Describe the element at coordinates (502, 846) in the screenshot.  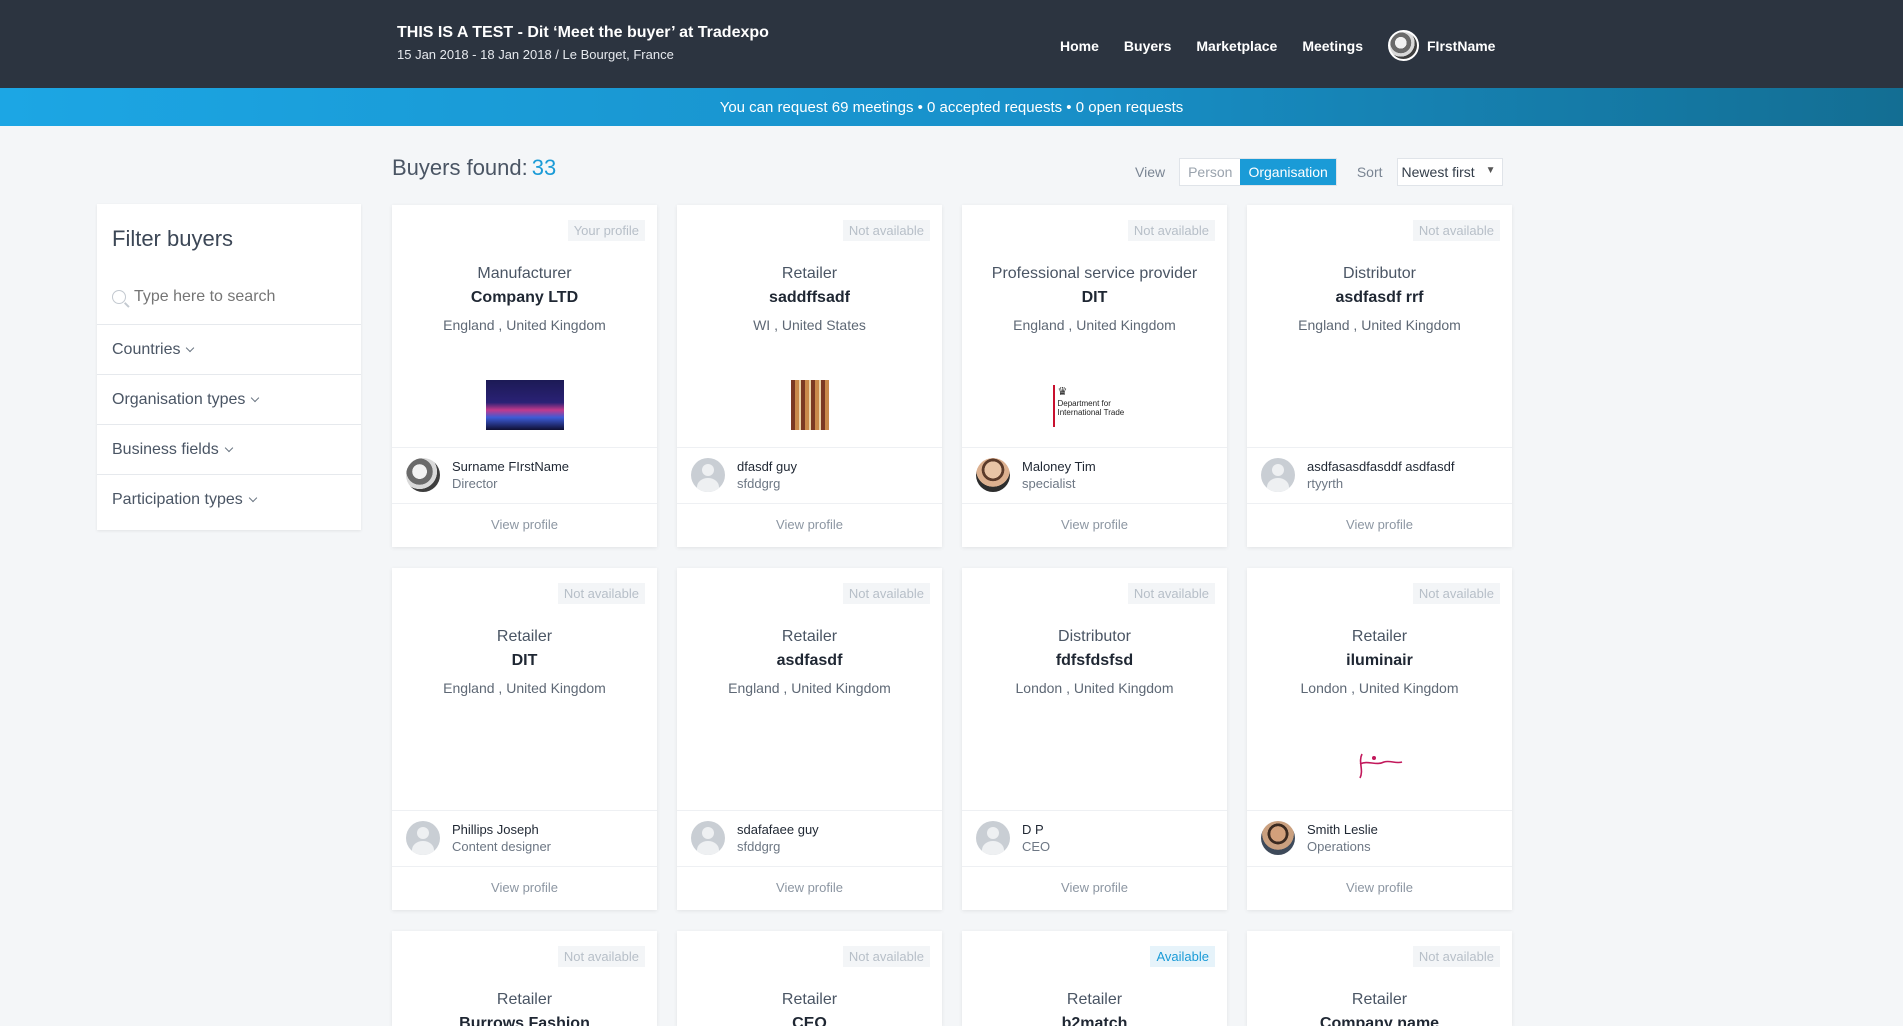
I see `contact-title: Content designer` at that location.